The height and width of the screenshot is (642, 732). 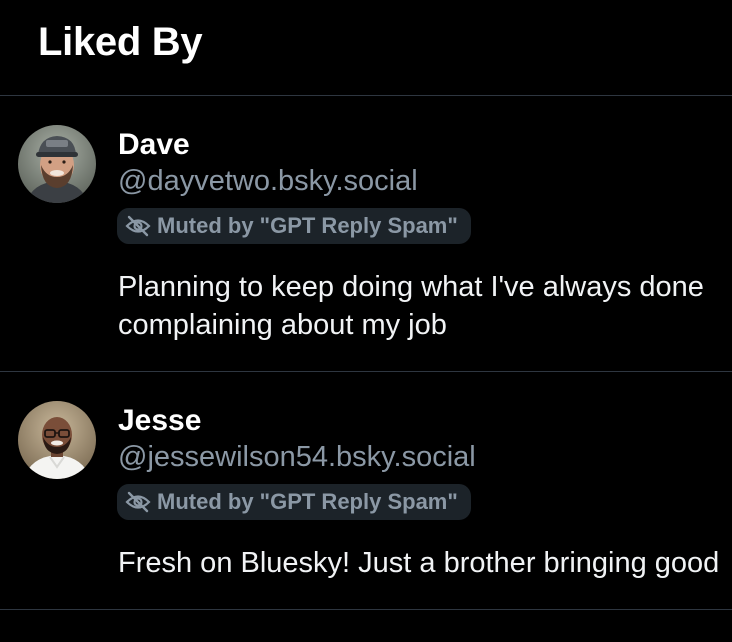 What do you see at coordinates (120, 42) in the screenshot?
I see `page-title: Liked By` at bounding box center [120, 42].